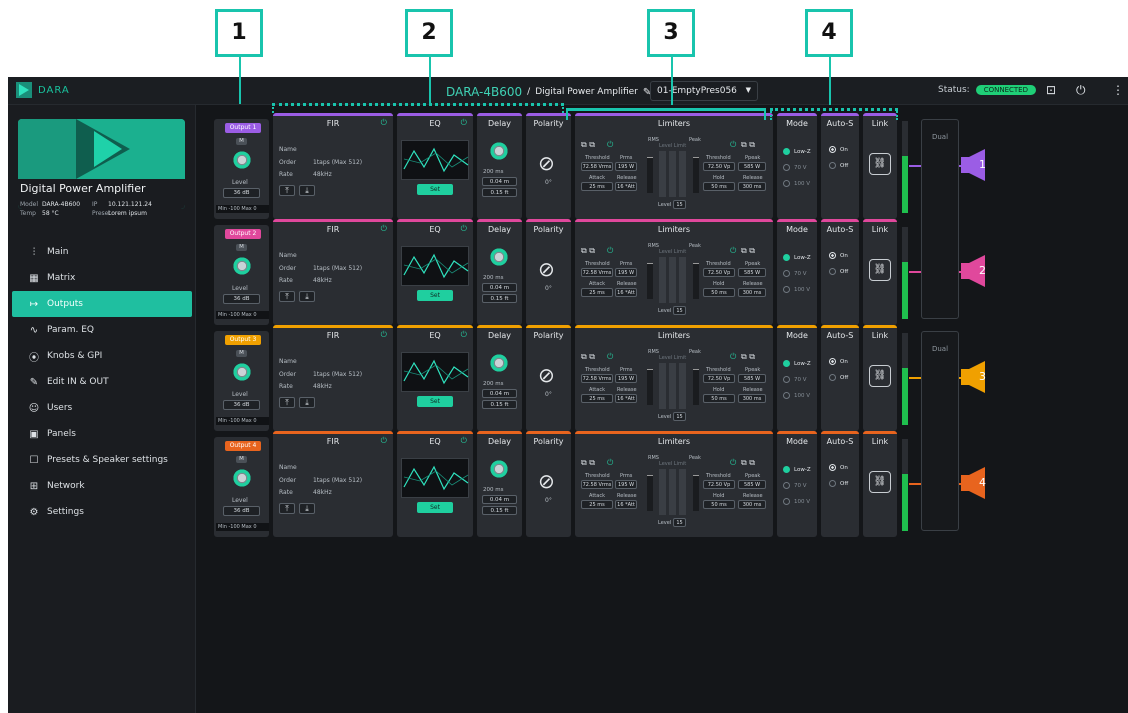 Image resolution: width=1128 pixels, height=713 pixels. What do you see at coordinates (243, 446) in the screenshot?
I see `output-tag: Output 4` at bounding box center [243, 446].